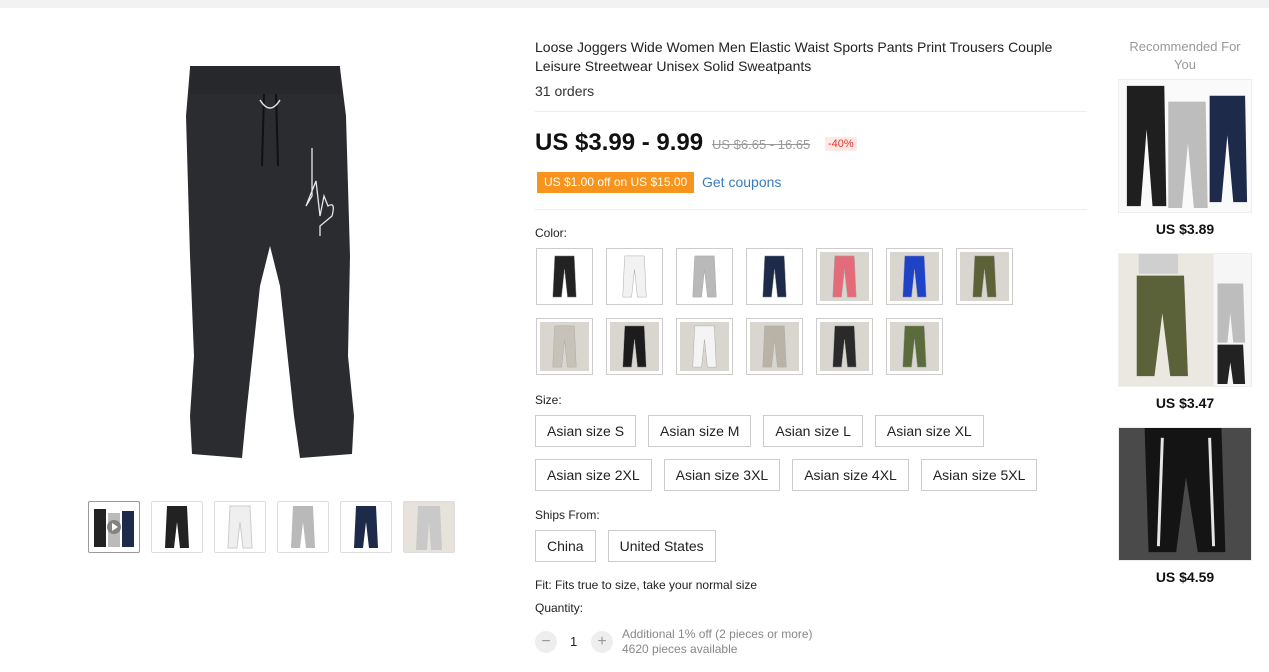 The image size is (1269, 672). I want to click on recommended-item: US $4.59, so click(1185, 506).